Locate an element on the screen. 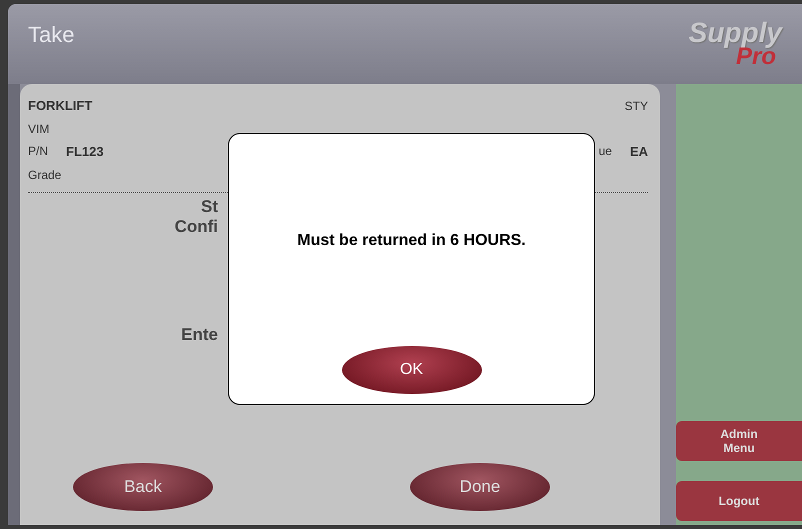  item-name: FORKLIFT is located at coordinates (60, 105).